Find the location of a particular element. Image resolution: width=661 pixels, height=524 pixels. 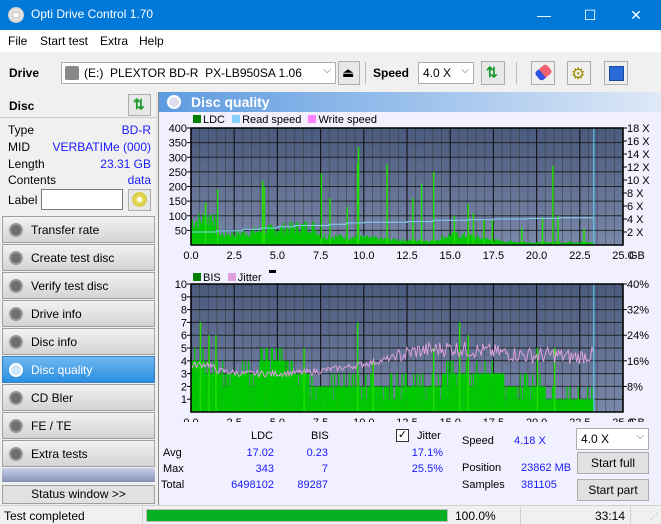

nav-label: Disc info is located at coordinates (54, 342).